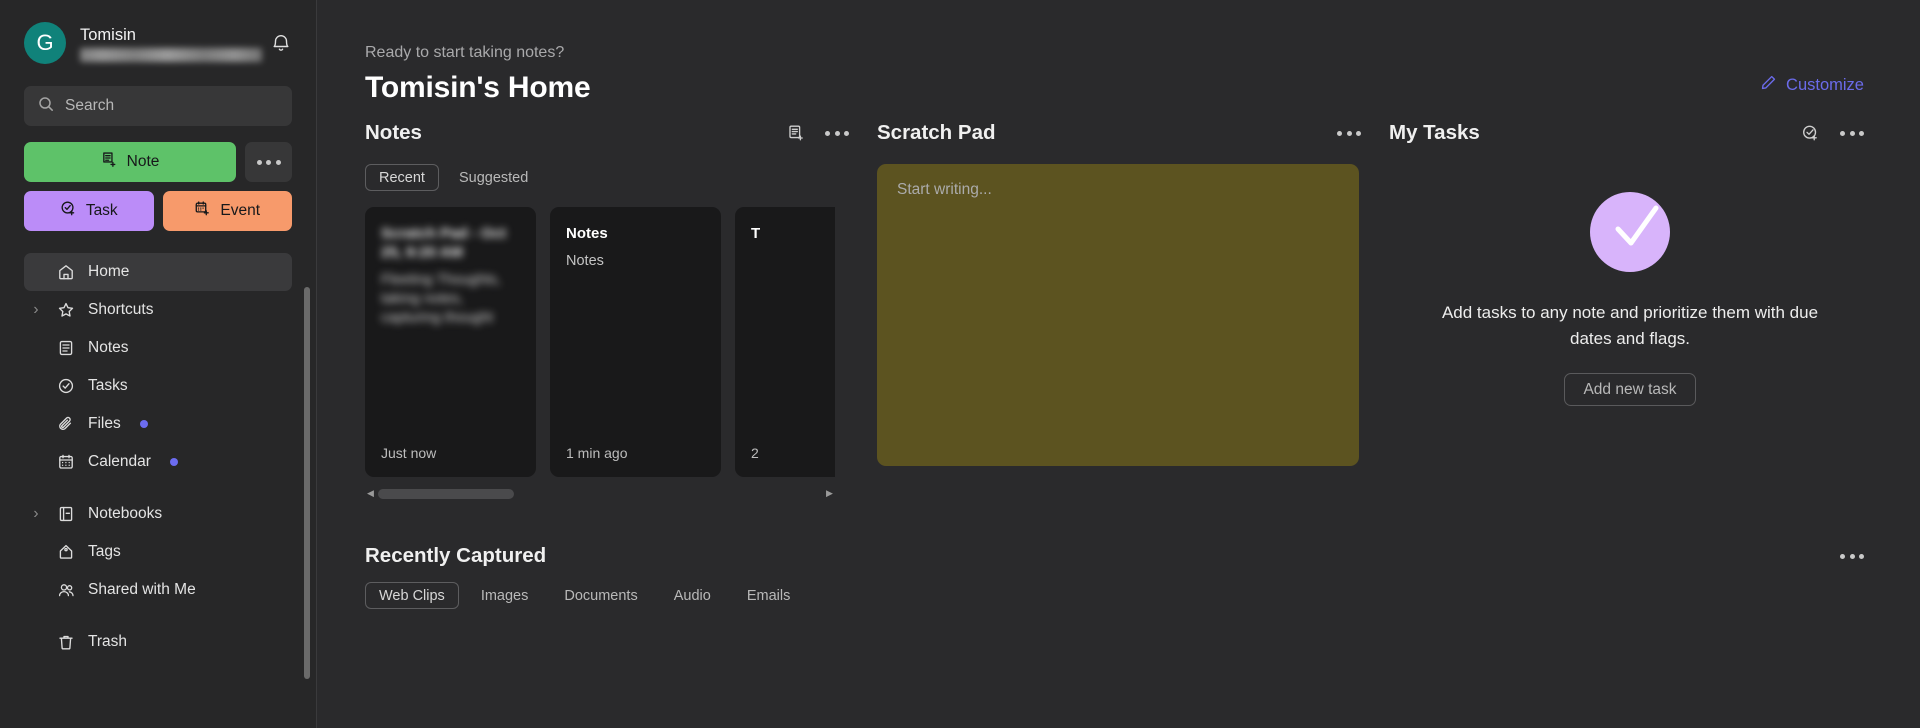  I want to click on new-note-icon, so click(796, 133).